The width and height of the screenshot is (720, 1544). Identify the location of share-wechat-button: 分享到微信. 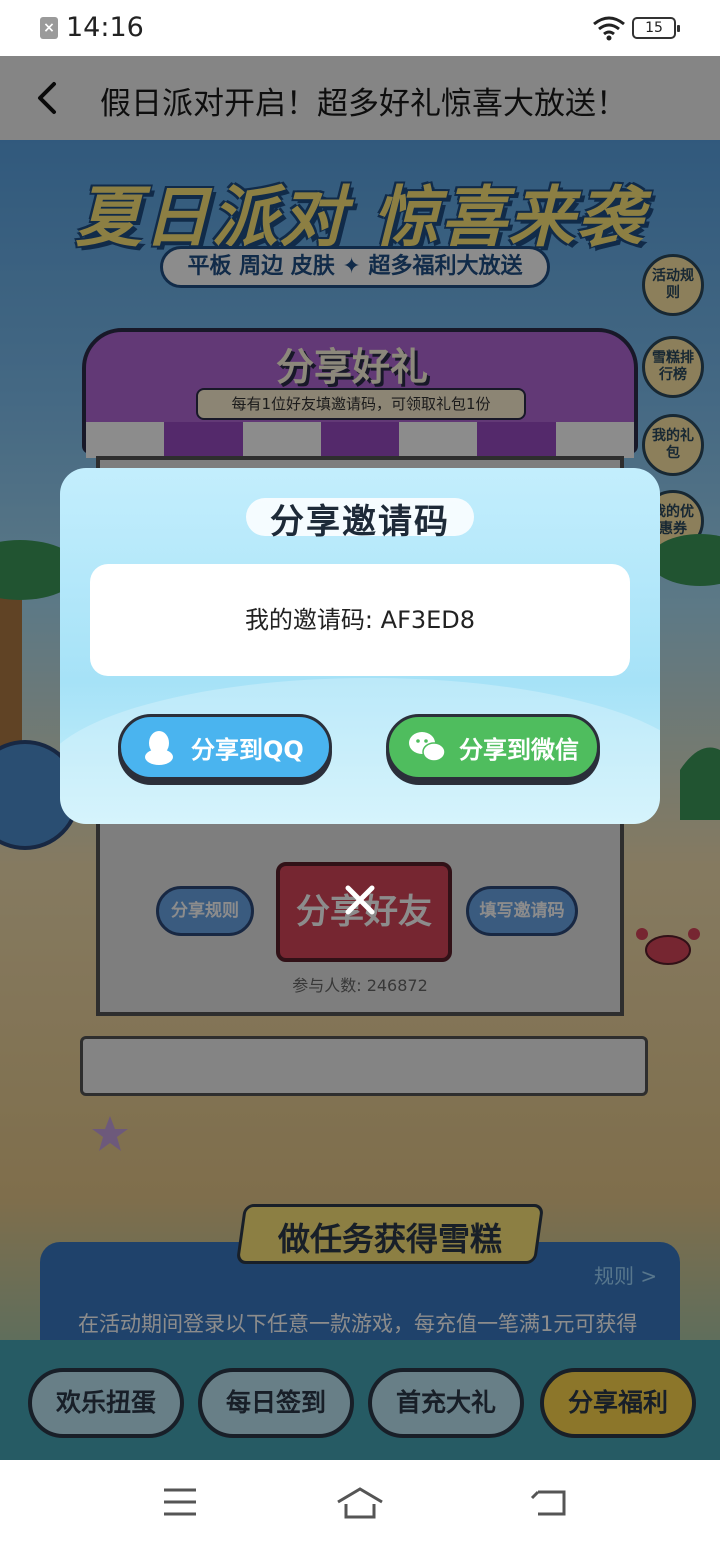
(493, 747).